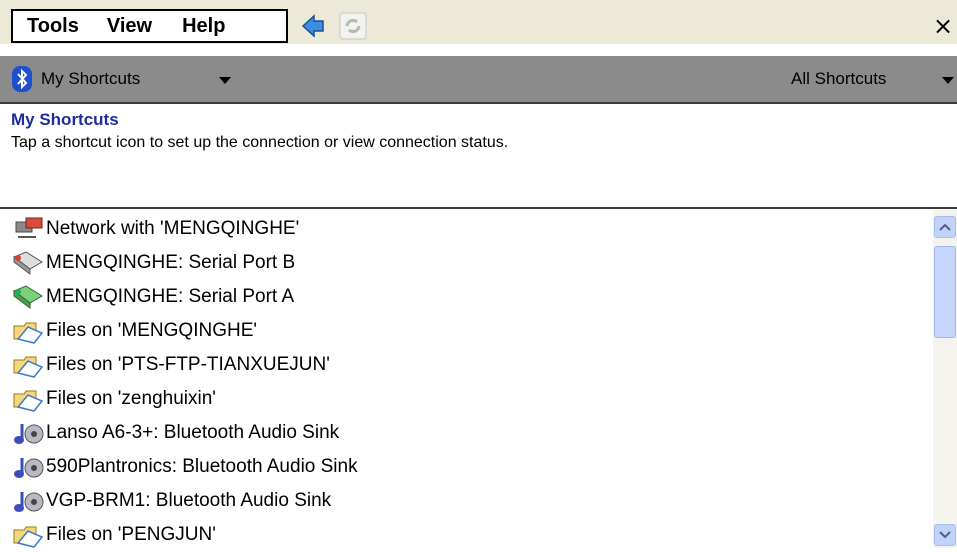 This screenshot has height=552, width=957. I want to click on shortcut-label: MENGQINGHE: Serial Port A, so click(170, 296).